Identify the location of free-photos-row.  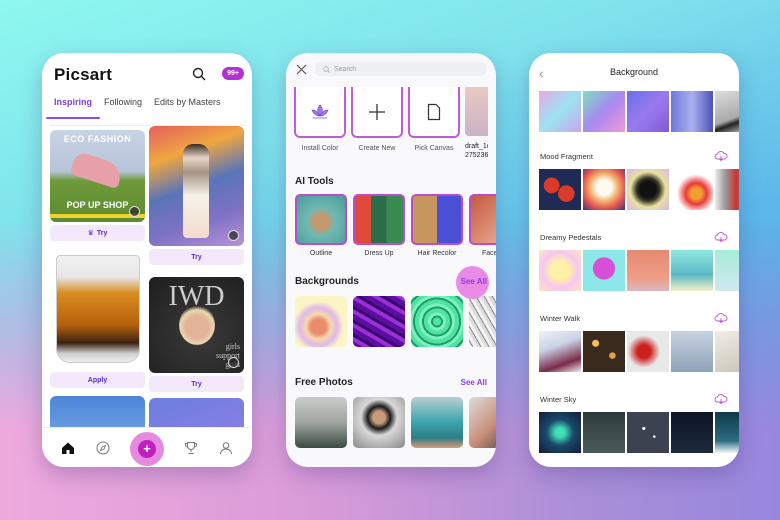
(391, 422).